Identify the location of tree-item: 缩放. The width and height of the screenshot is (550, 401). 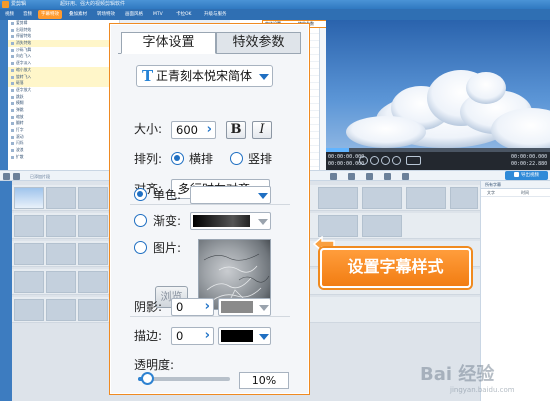
(63, 117).